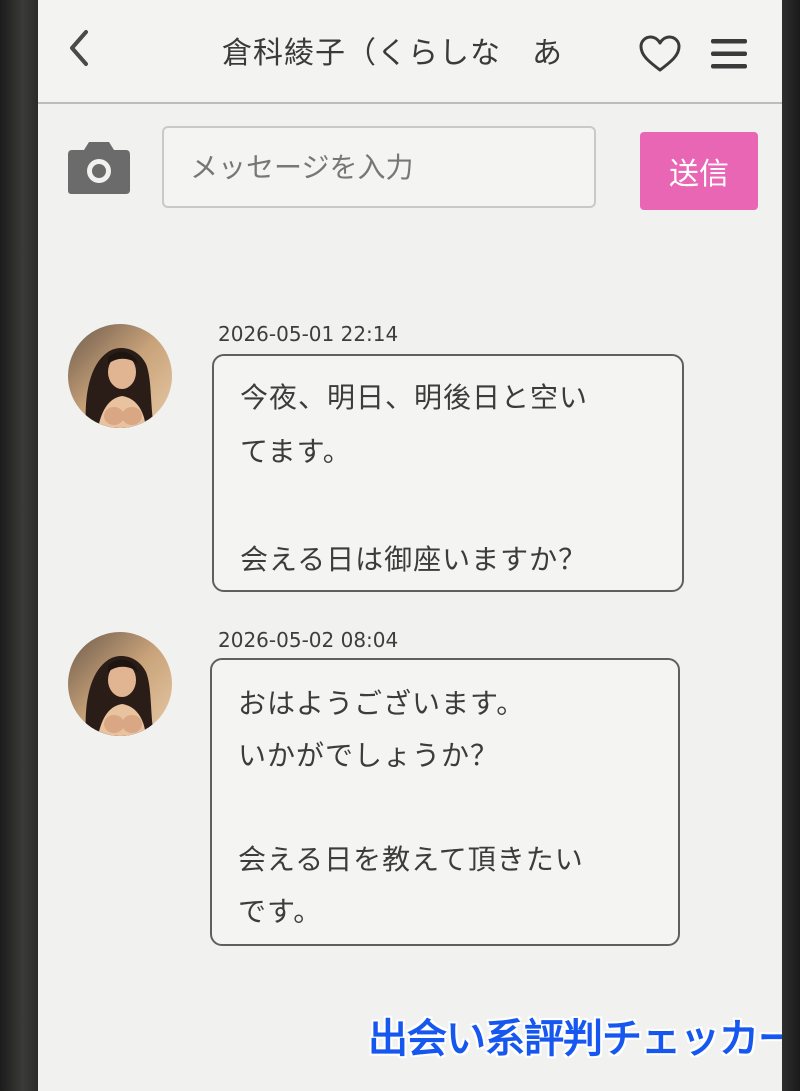  Describe the element at coordinates (392, 53) in the screenshot. I see `contact-name: 倉科綾子（くらしな あ` at that location.